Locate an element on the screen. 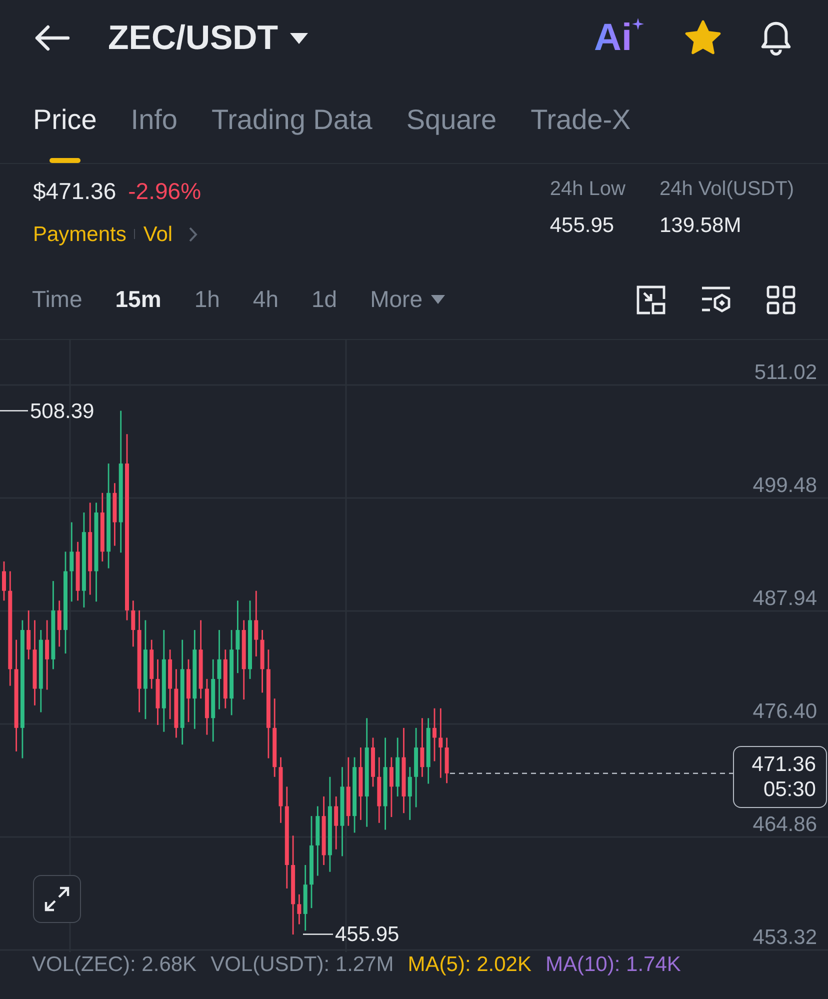  expand-icon is located at coordinates (57, 899).